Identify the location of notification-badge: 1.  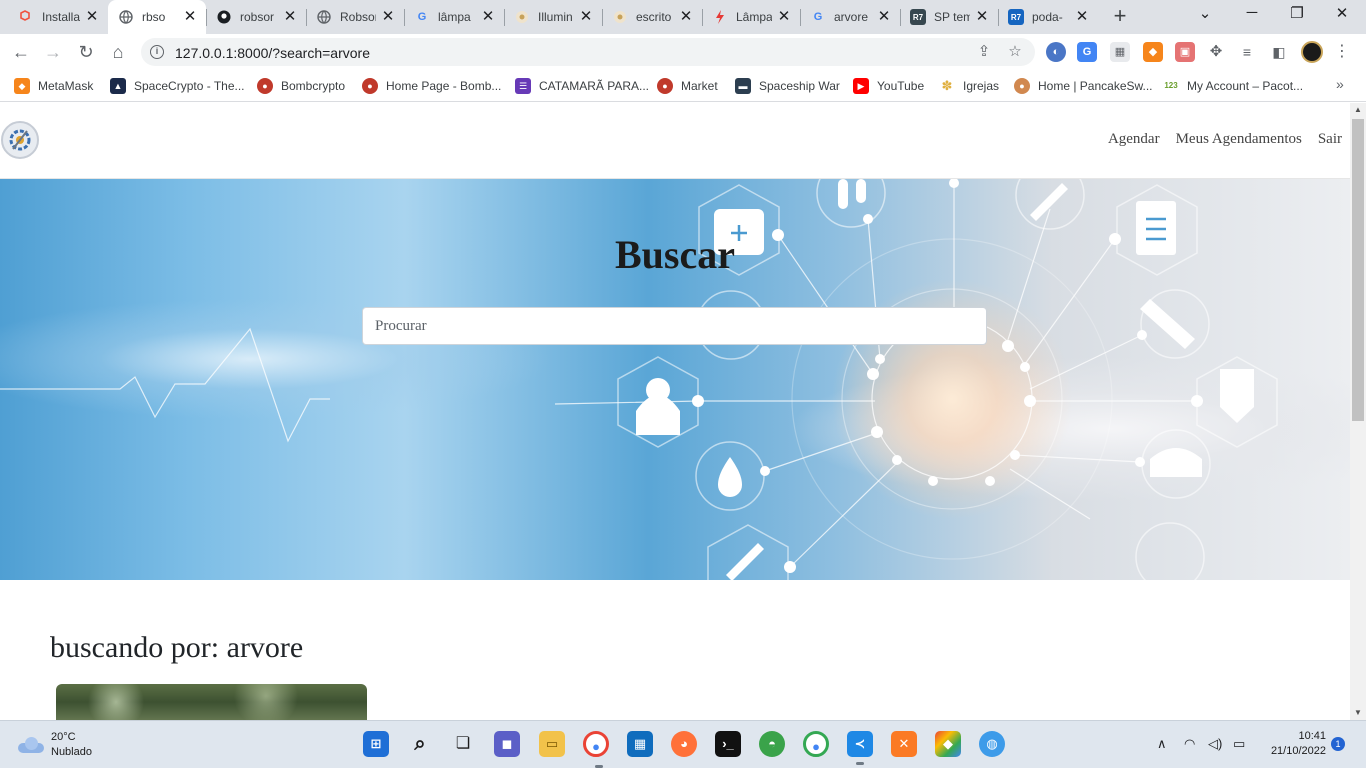
(1338, 744).